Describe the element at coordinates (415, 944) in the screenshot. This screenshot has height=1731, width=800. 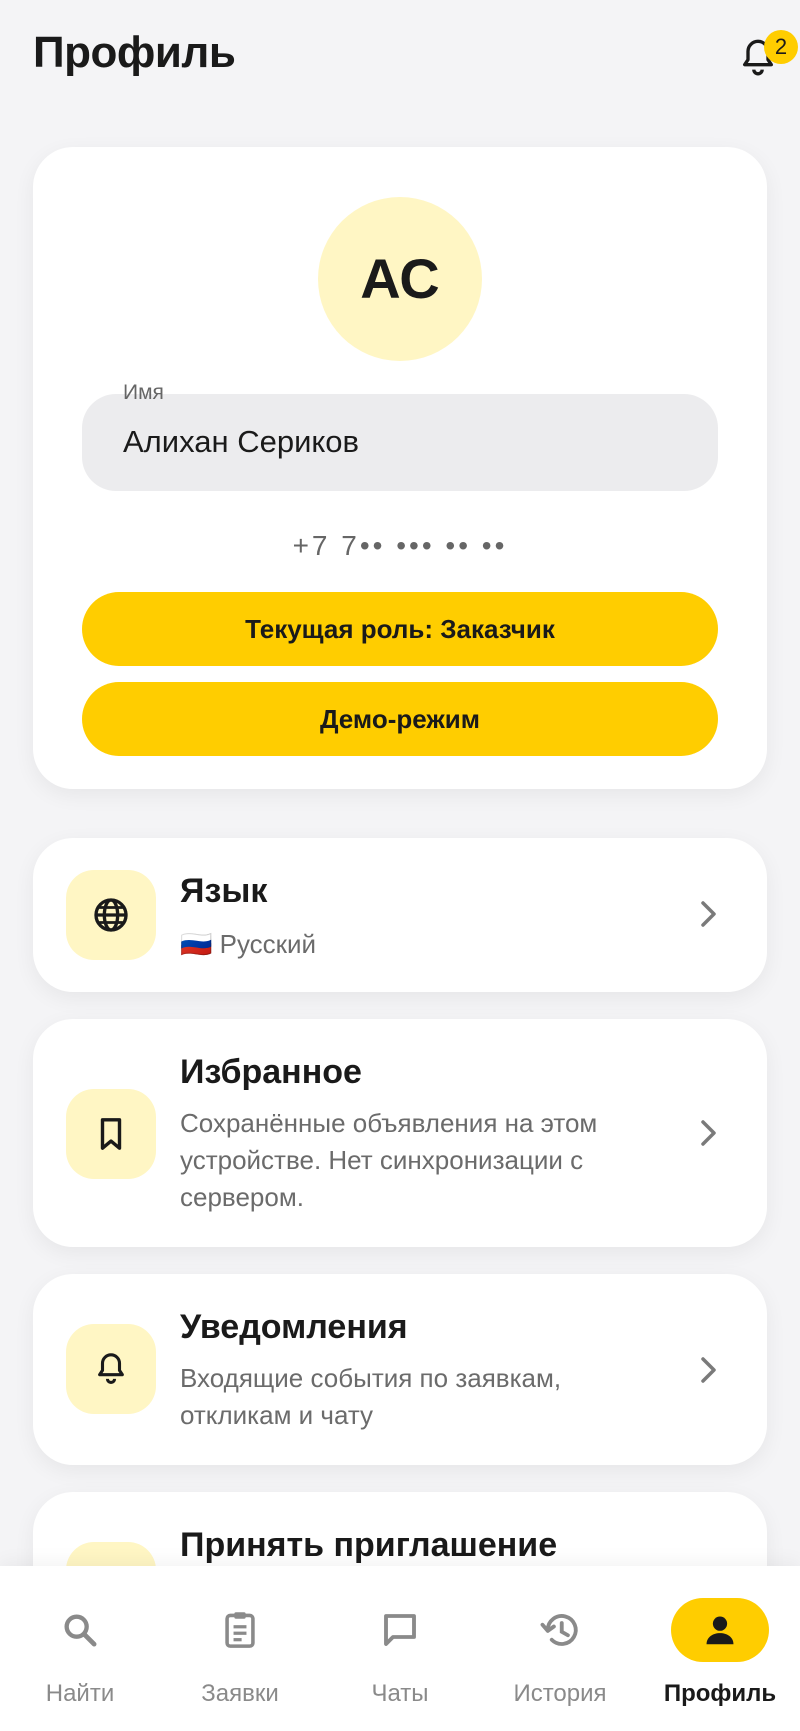
I see `language-value: 🇷🇺 Русский` at that location.